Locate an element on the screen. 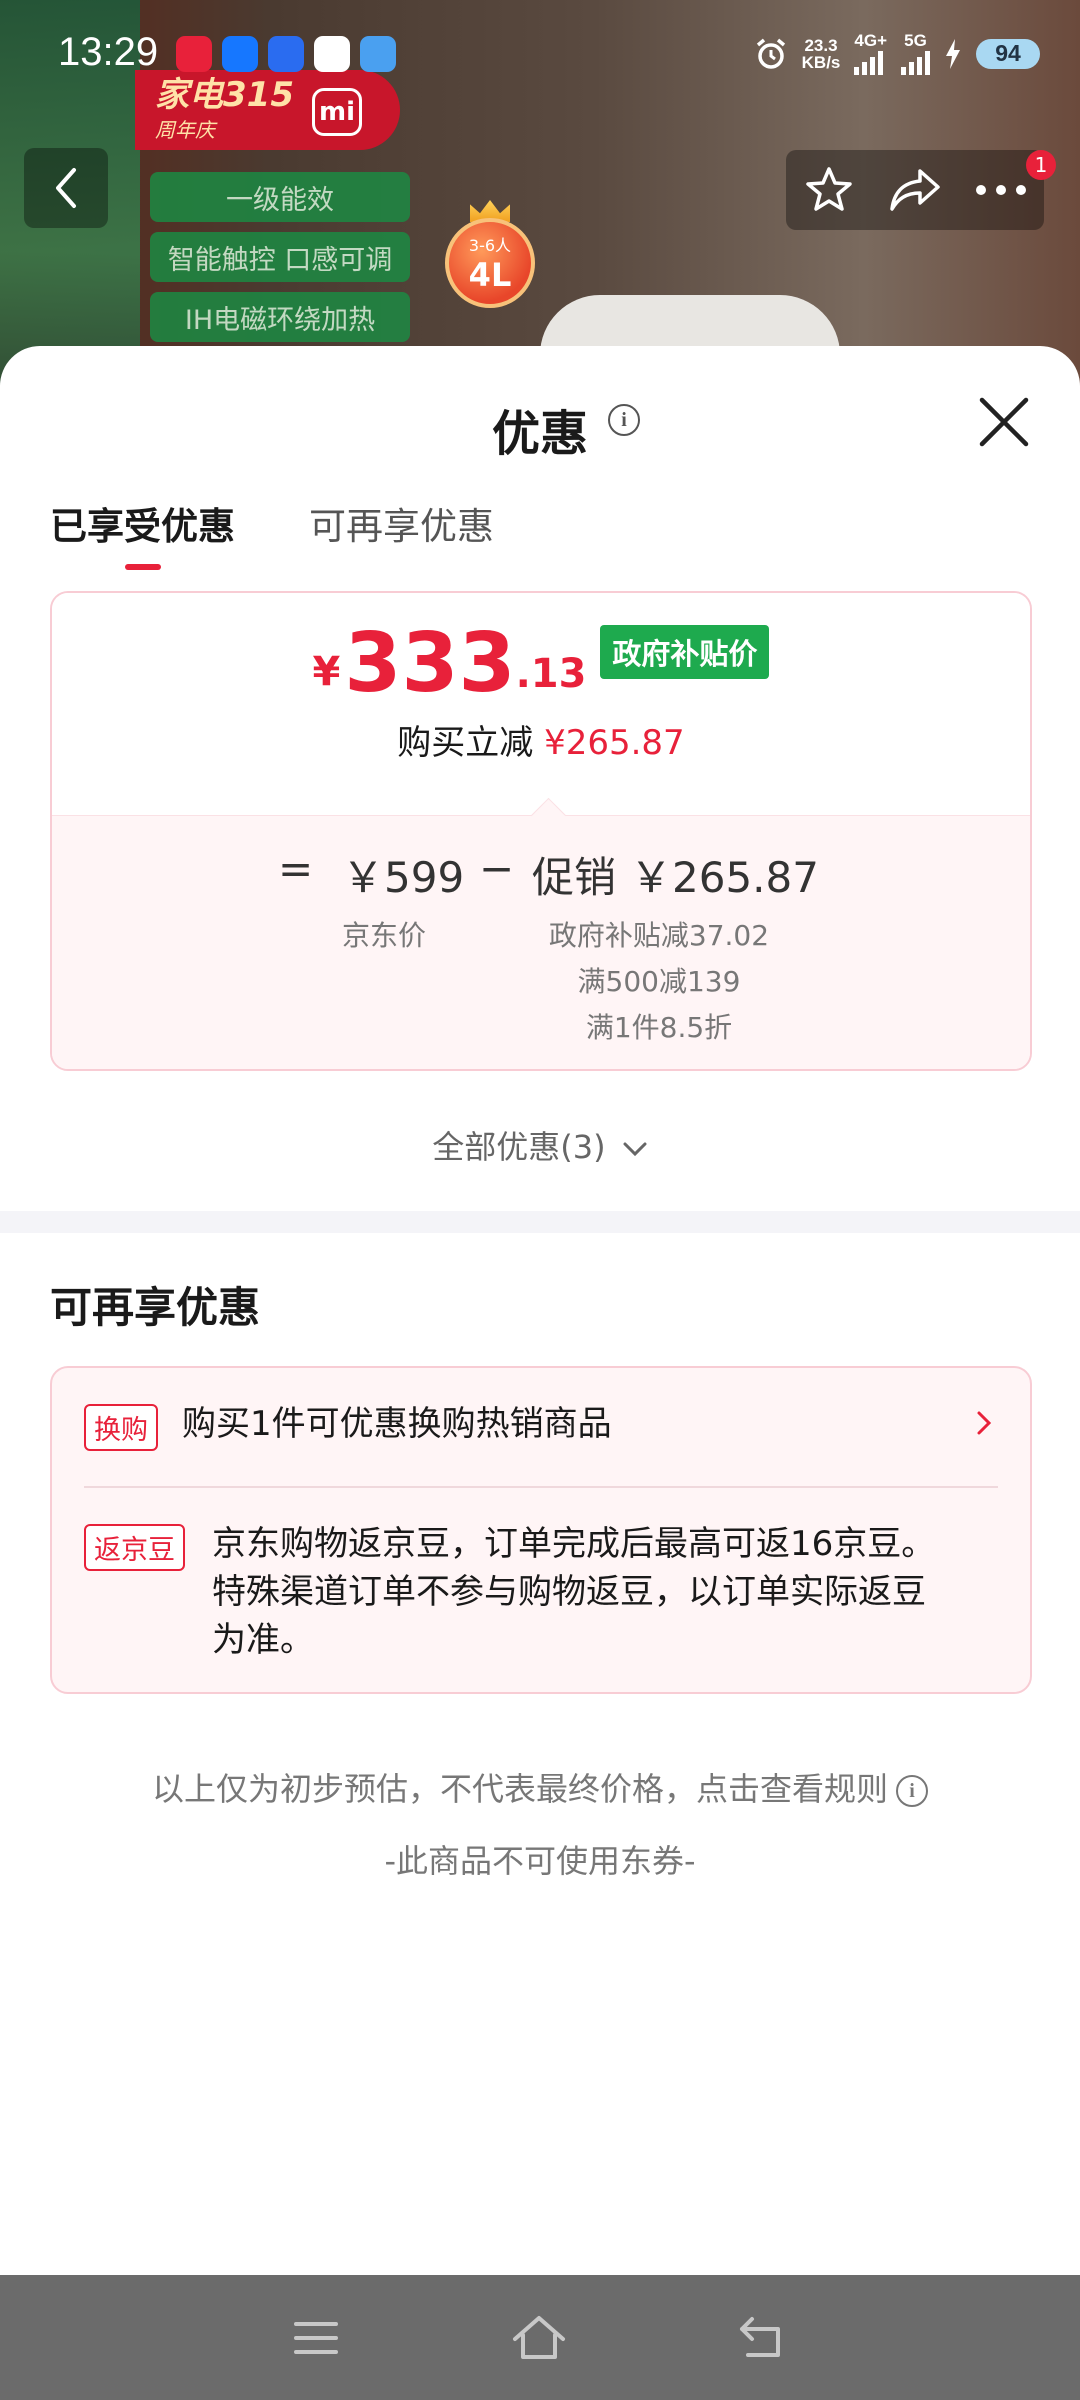 The height and width of the screenshot is (2400, 1080). status-bar: 13:29 23.3 KB/s 4G+ 5G 94 is located at coordinates (540, 55).